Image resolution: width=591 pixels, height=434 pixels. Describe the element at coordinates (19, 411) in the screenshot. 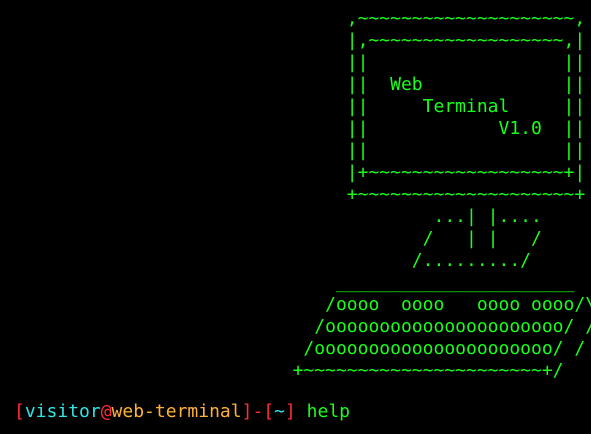

I see `prompt-open-bracket: [` at that location.